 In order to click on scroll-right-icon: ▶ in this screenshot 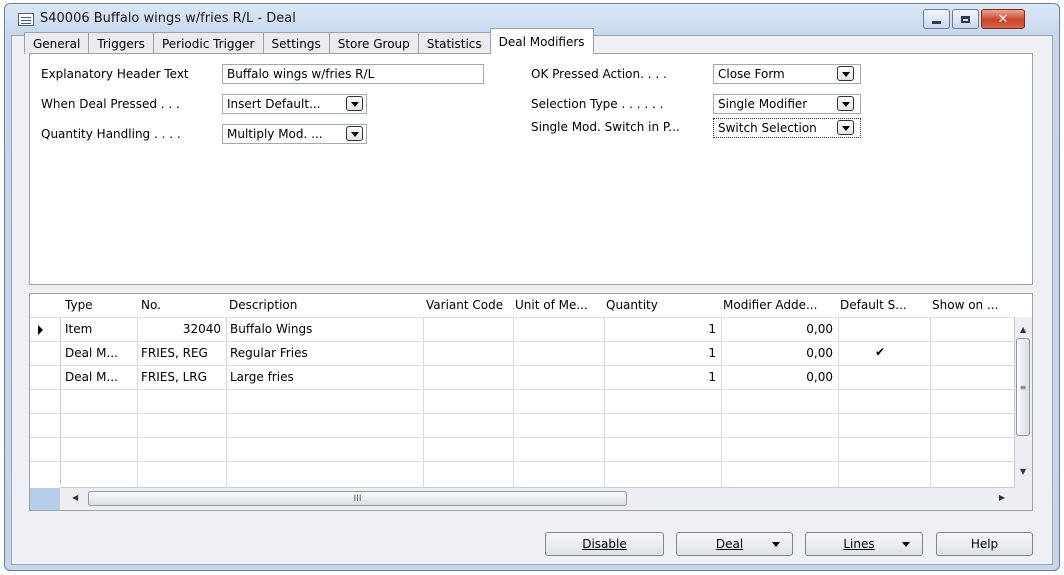, I will do `click(1002, 497)`.